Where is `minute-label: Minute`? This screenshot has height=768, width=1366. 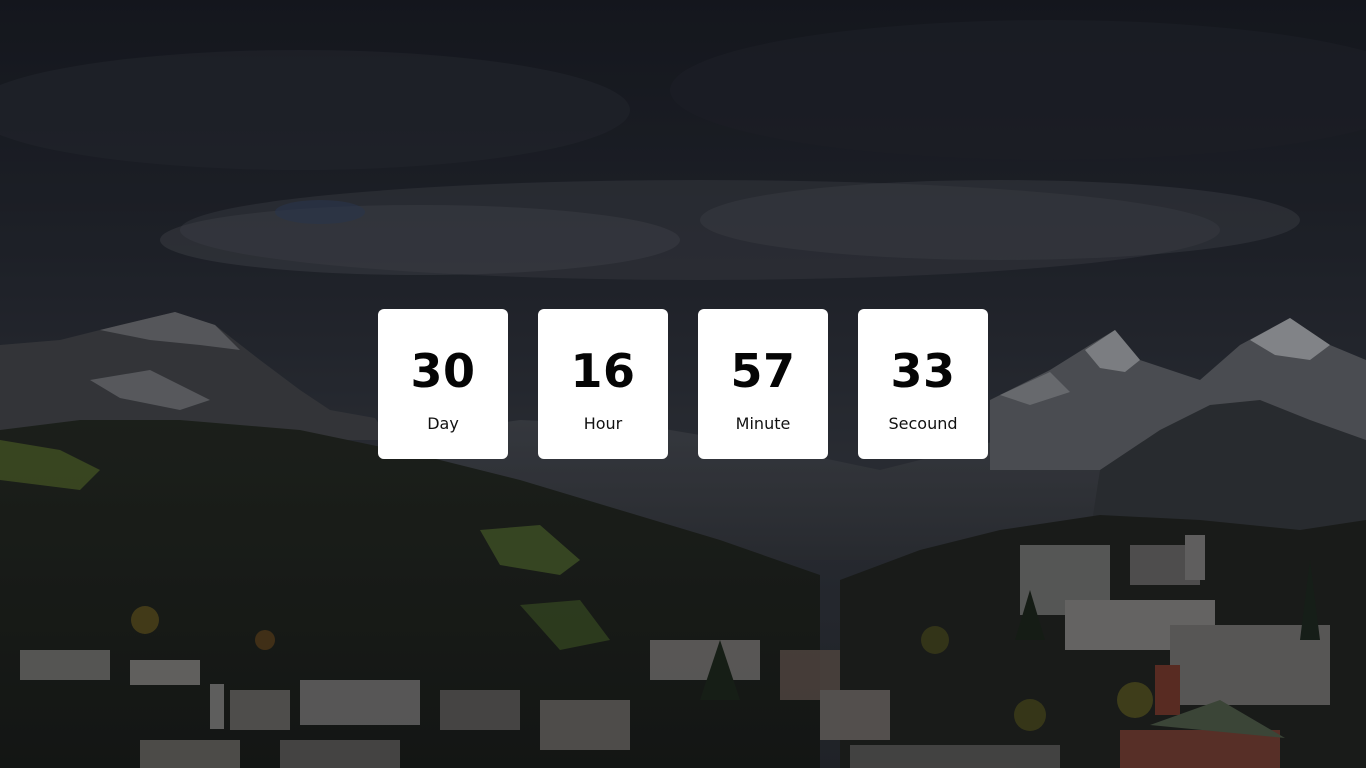
minute-label: Minute is located at coordinates (763, 423).